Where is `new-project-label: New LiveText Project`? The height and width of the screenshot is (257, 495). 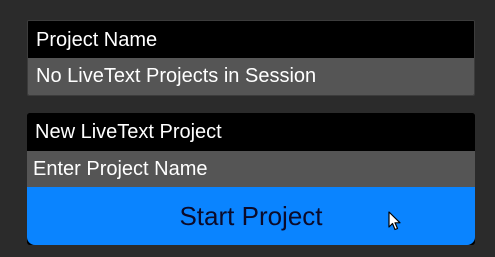
new-project-label: New LiveText Project is located at coordinates (251, 132).